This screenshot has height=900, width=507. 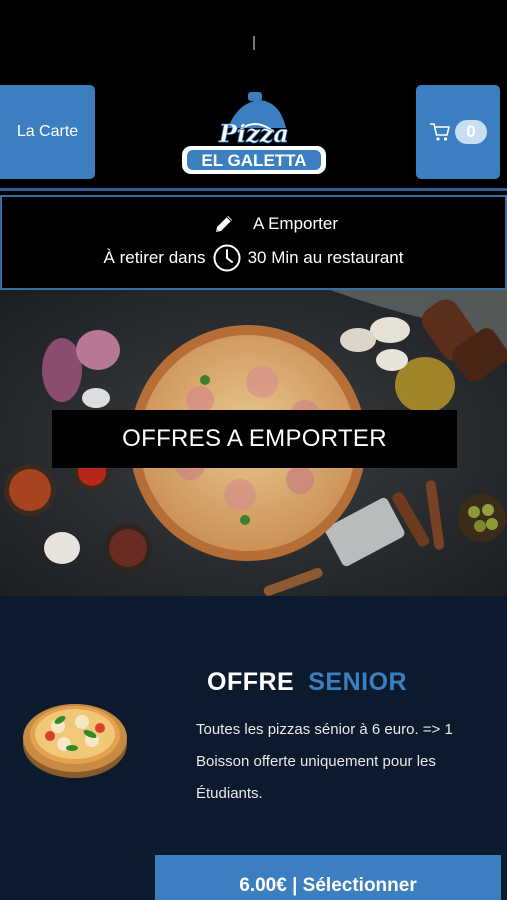 I want to click on order-mode-label: A Emporter, so click(x=295, y=223).